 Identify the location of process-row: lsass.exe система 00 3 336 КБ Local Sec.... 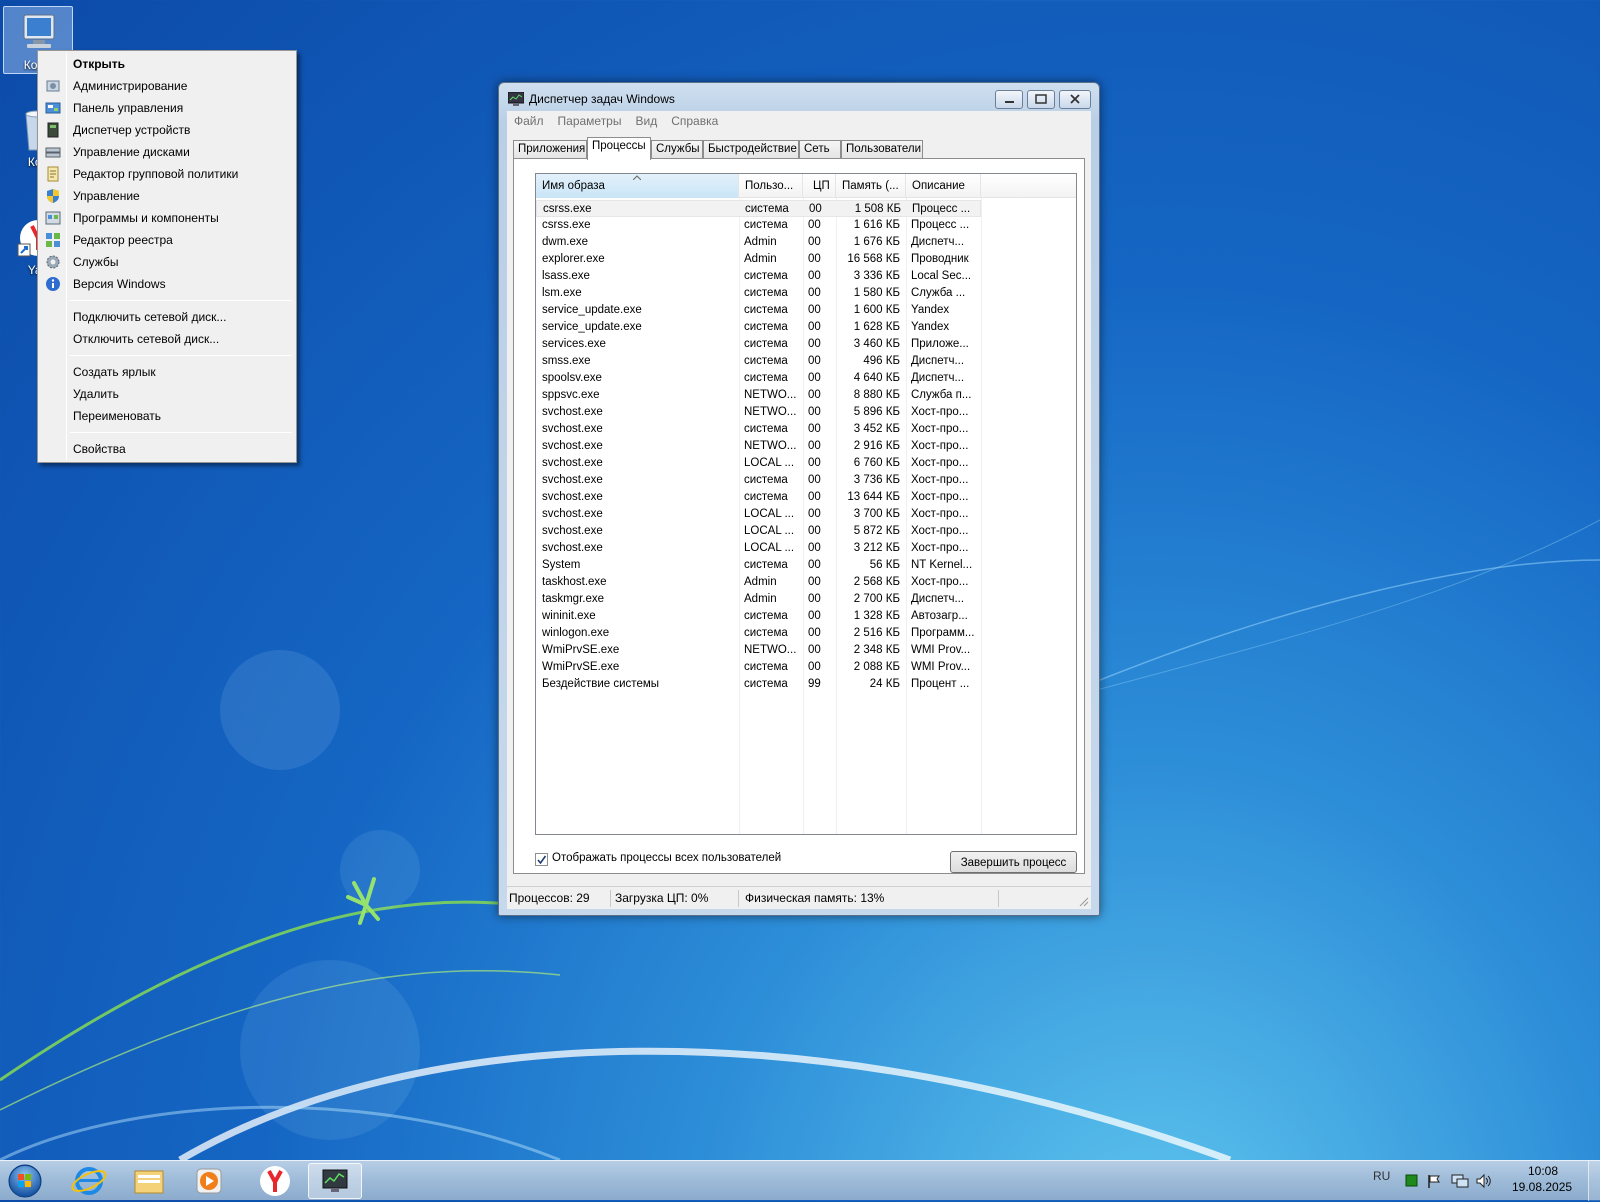
(758, 276).